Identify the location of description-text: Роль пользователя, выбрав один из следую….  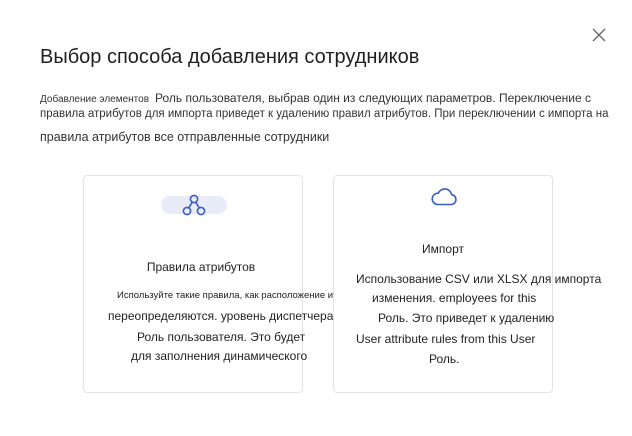
(373, 98).